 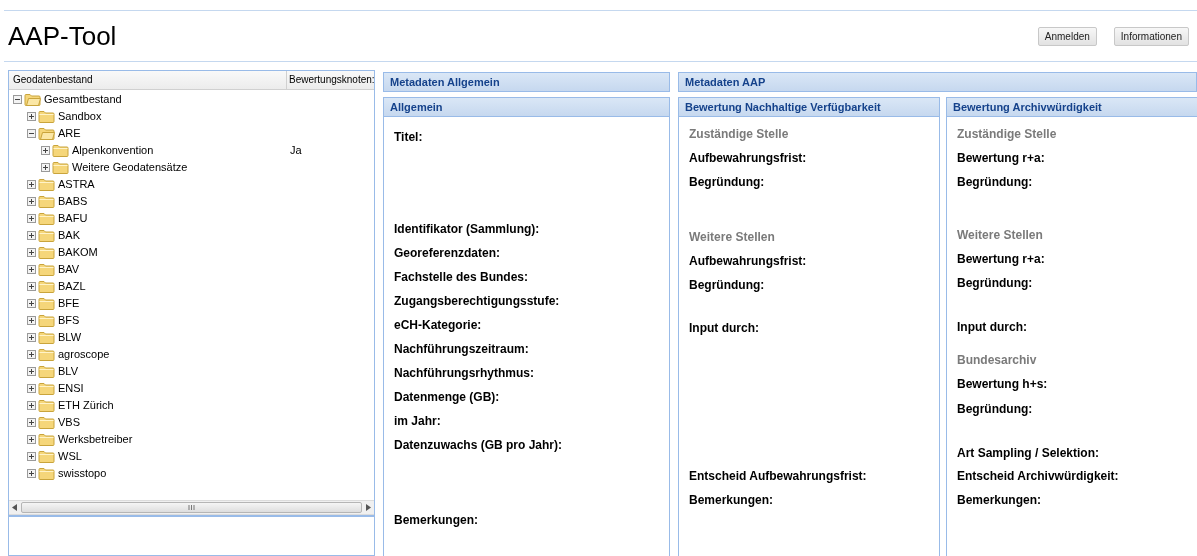 What do you see at coordinates (296, 151) in the screenshot?
I see `tree-cell-text: Ja` at bounding box center [296, 151].